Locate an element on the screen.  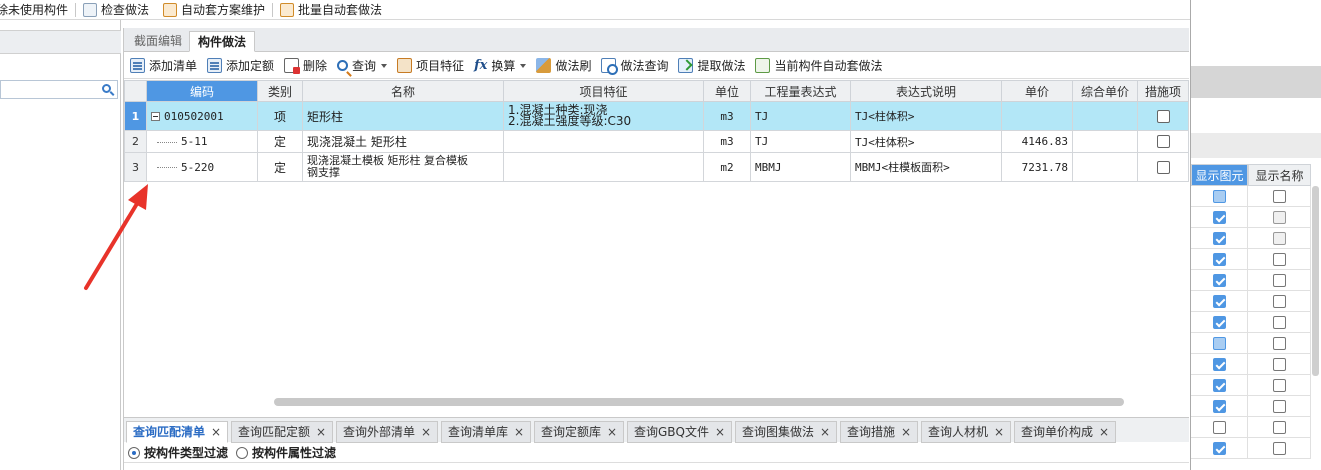
measure-cell is located at coordinates (1163, 141).